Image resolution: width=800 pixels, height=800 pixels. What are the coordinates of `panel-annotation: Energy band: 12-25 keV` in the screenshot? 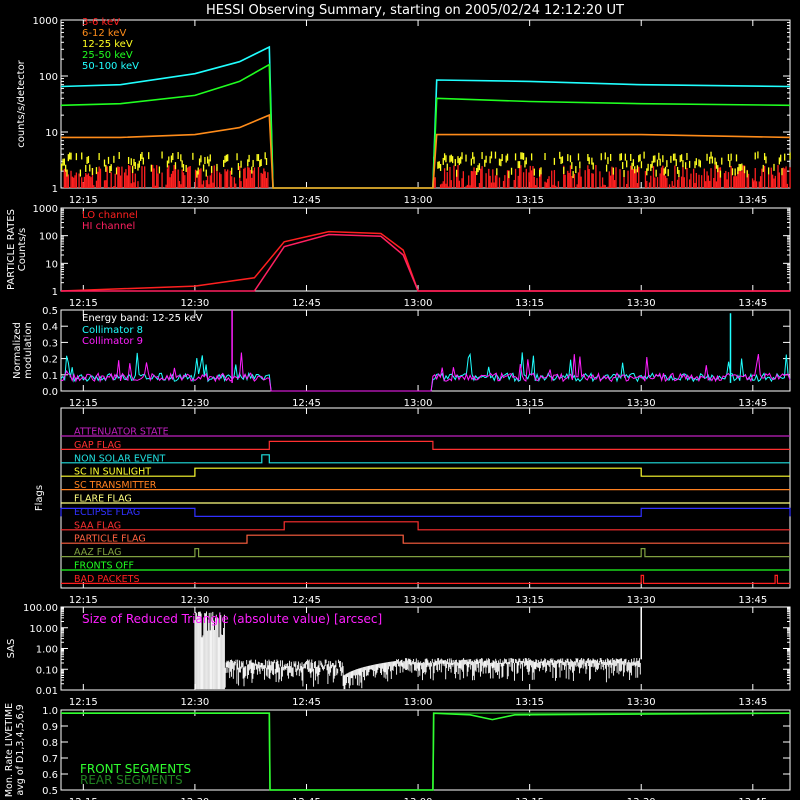 It's located at (142, 318).